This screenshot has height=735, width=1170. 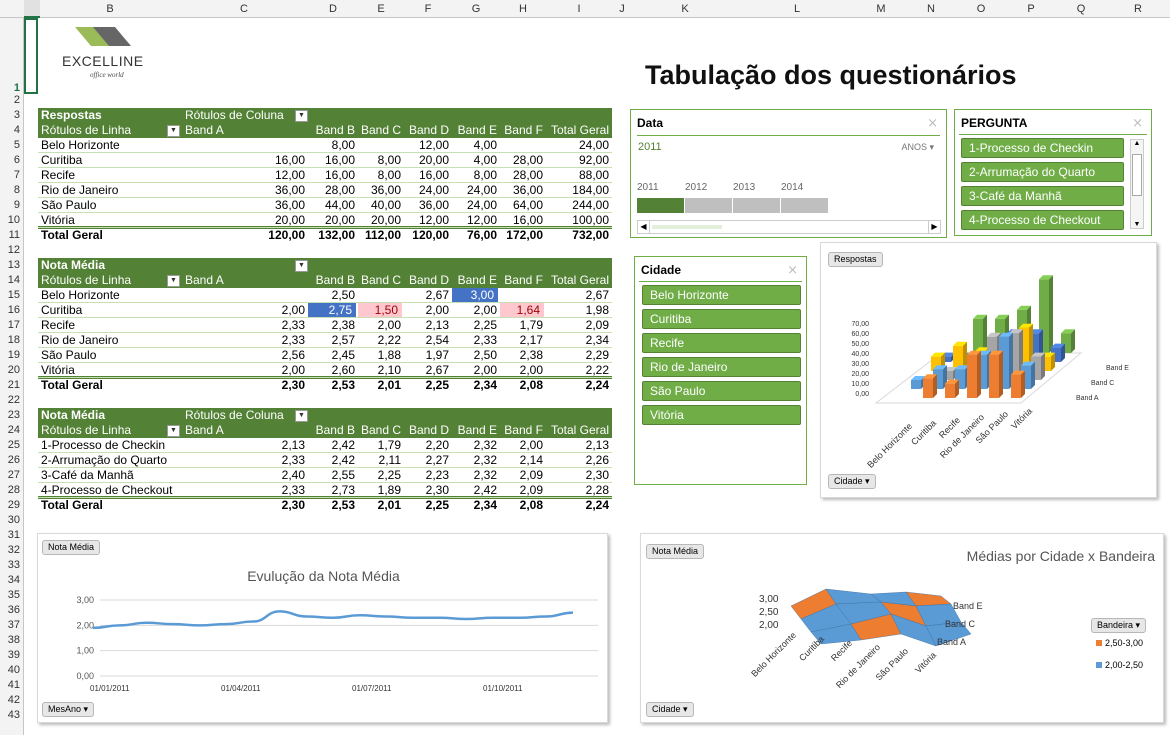 I want to click on row-label: 25, so click(x=14, y=445).